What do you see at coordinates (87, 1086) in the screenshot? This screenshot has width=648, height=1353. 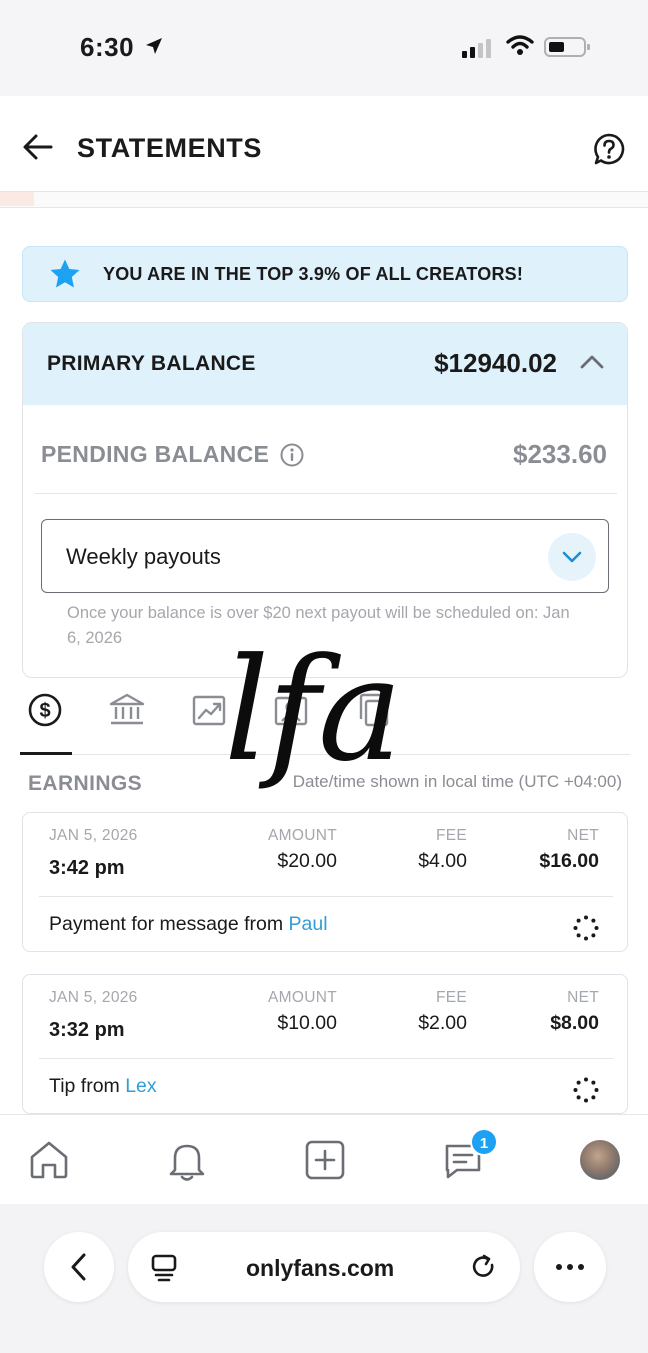 I see `transaction-description-text: Tip from` at bounding box center [87, 1086].